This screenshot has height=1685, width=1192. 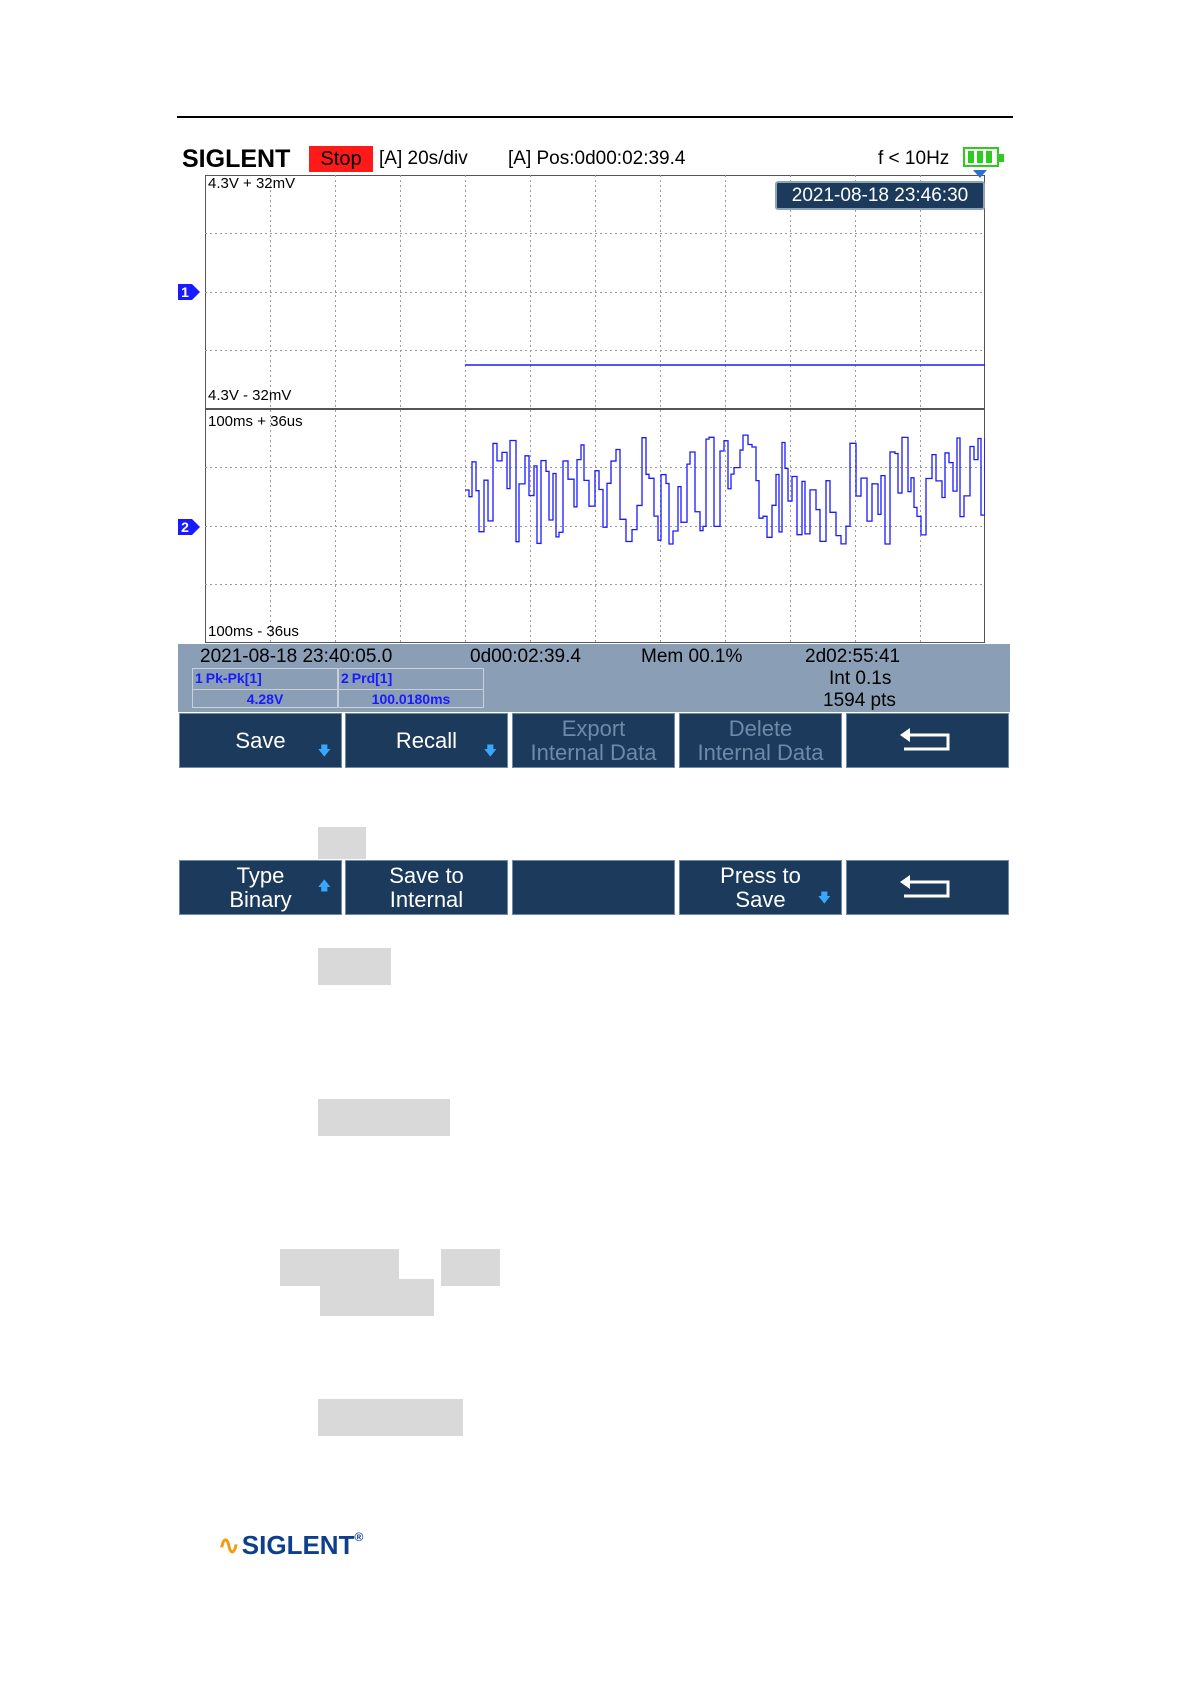 What do you see at coordinates (983, 157) in the screenshot?
I see `battery-icon` at bounding box center [983, 157].